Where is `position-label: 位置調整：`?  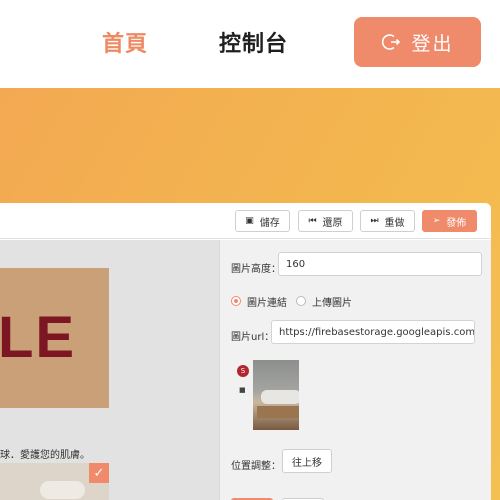
position-label: 位置調整： is located at coordinates (256, 466).